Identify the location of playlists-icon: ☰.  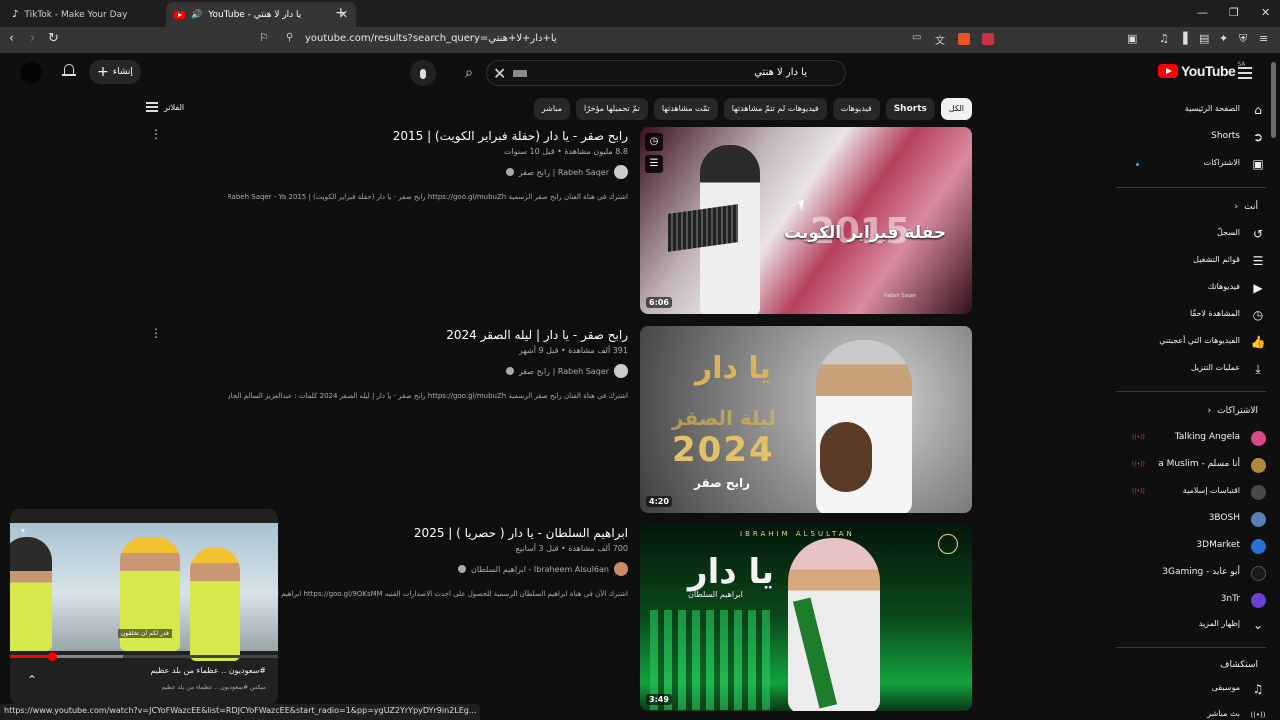
(1258, 261).